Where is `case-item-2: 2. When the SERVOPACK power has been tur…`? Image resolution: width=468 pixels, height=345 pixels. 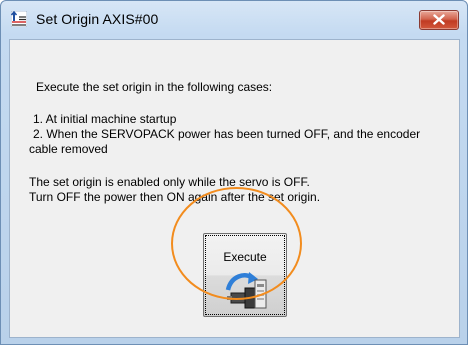
case-item-2: 2. When the SERVOPACK power has been tur… is located at coordinates (227, 134).